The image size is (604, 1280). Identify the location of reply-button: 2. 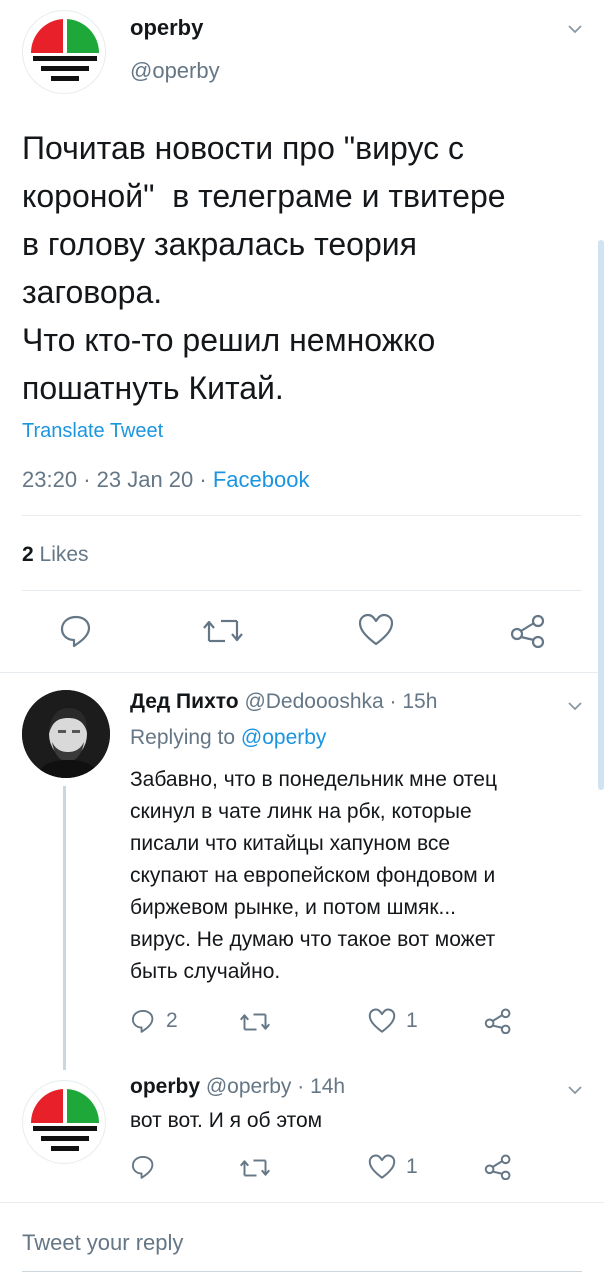
(154, 1021).